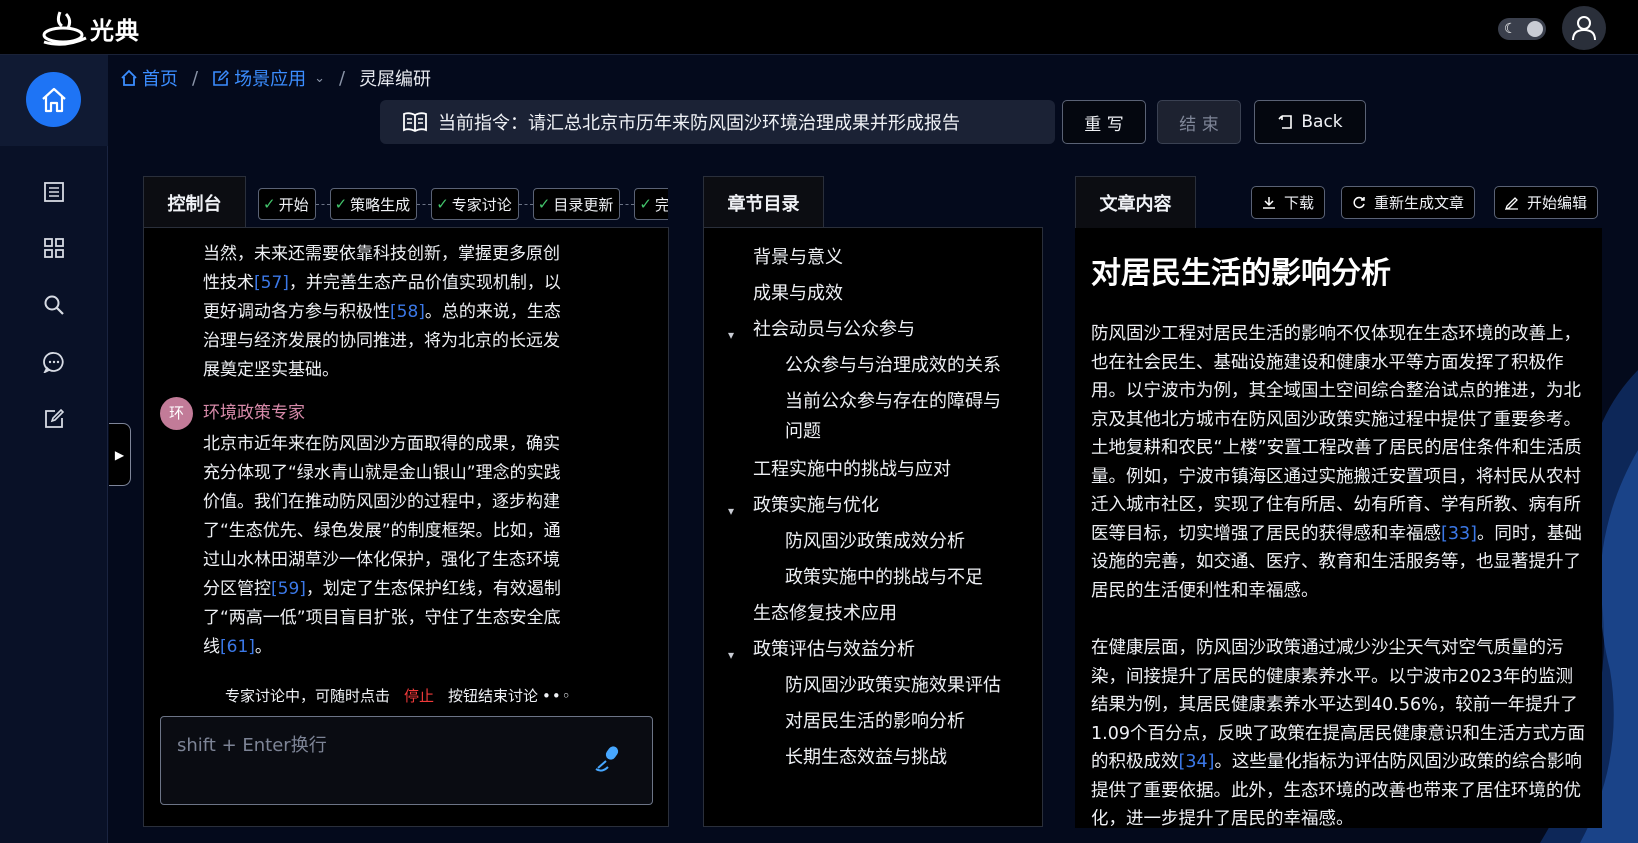 The height and width of the screenshot is (843, 1638). Describe the element at coordinates (419, 695) in the screenshot. I see `stop-link: 停止` at that location.